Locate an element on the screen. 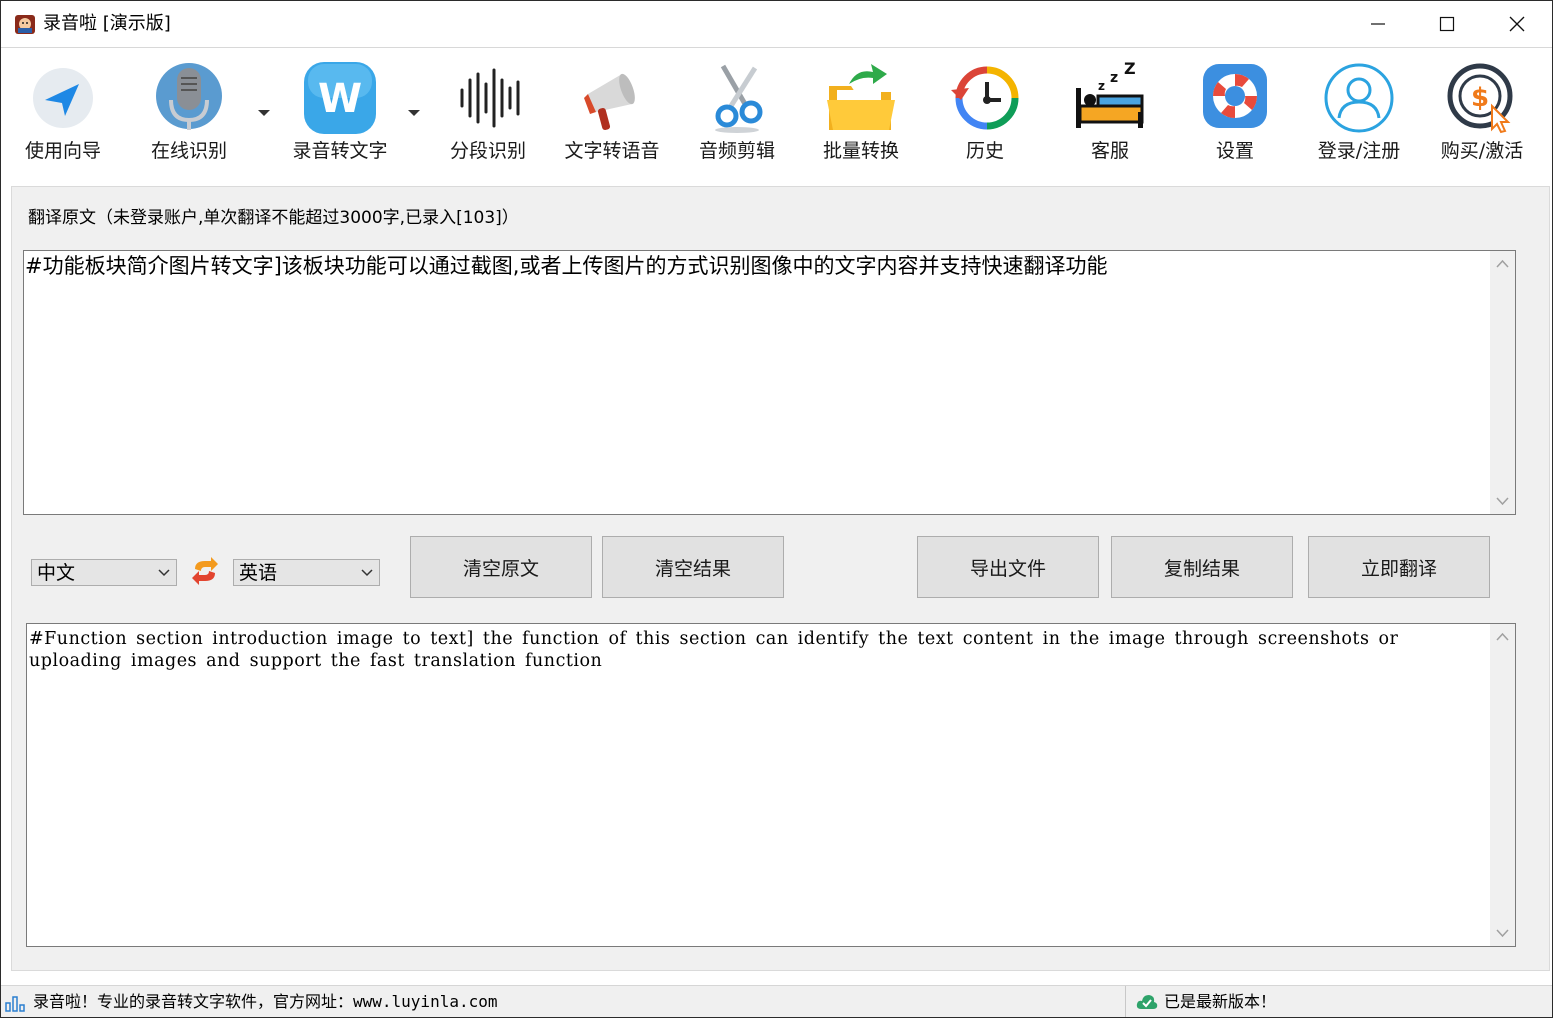 The image size is (1553, 1018). maximize-button is located at coordinates (1447, 24).